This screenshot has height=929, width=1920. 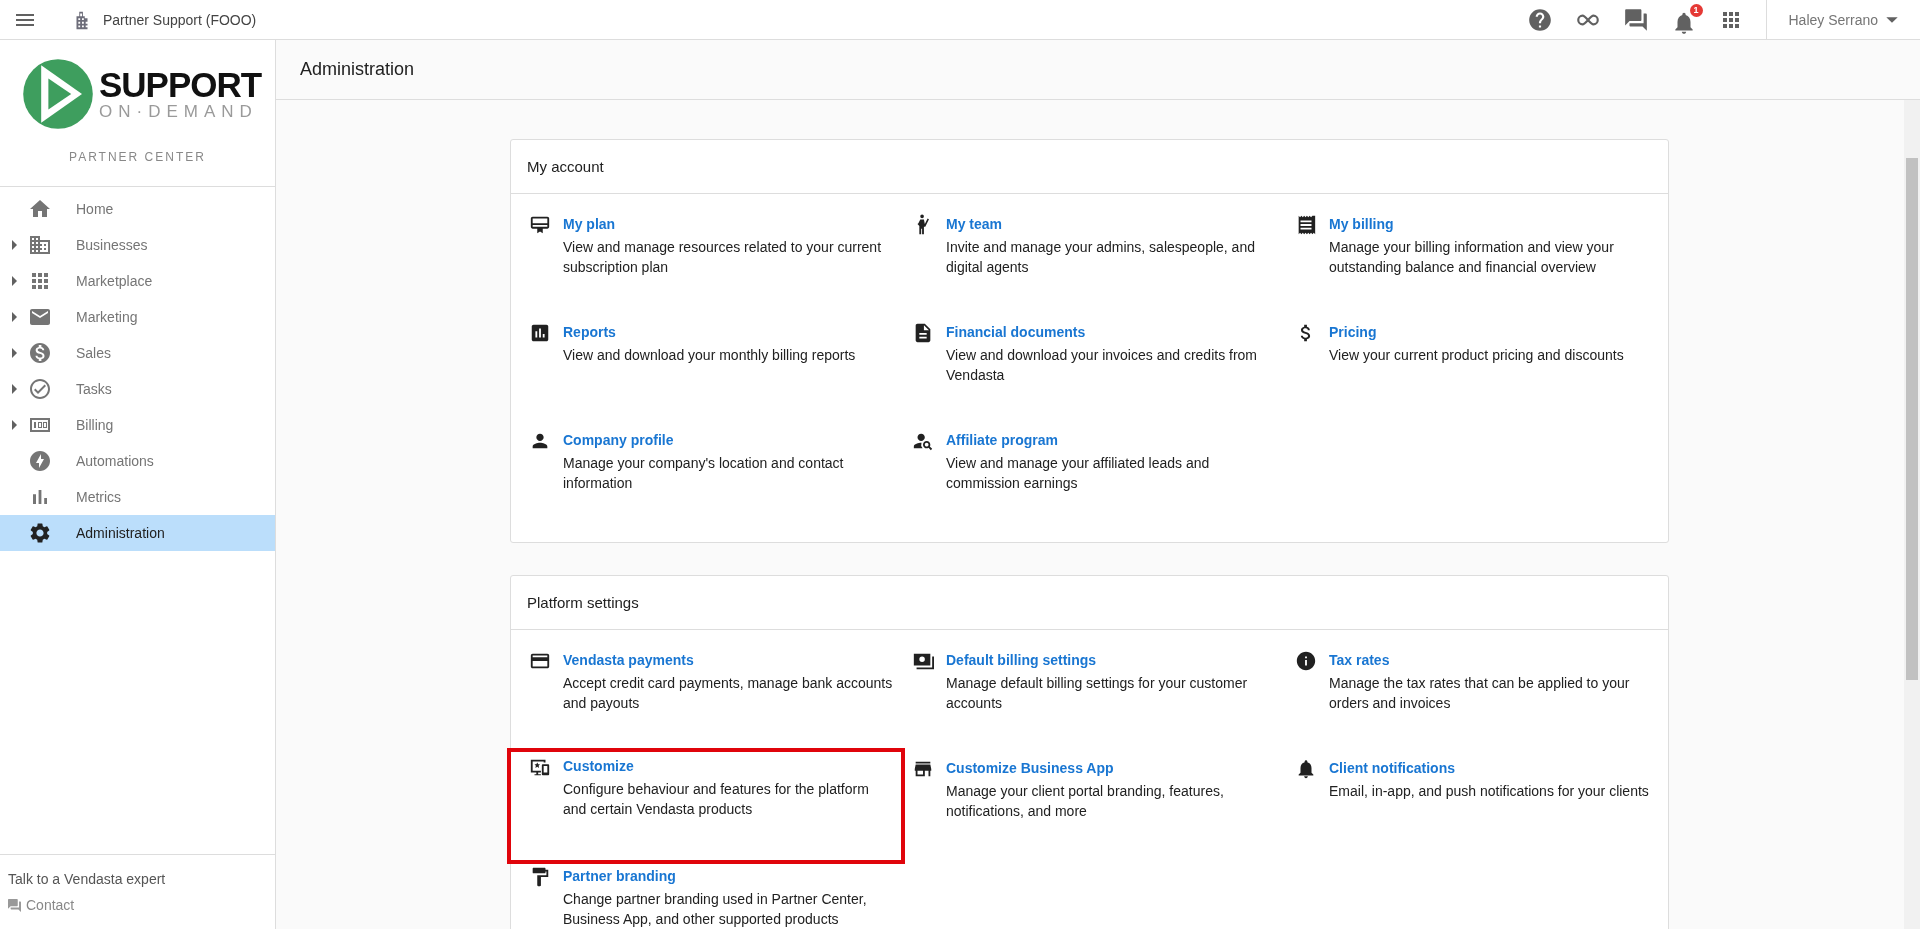 What do you see at coordinates (1085, 801) in the screenshot?
I see `setting-description: Manage your client portal branding, features, notifications, and more` at bounding box center [1085, 801].